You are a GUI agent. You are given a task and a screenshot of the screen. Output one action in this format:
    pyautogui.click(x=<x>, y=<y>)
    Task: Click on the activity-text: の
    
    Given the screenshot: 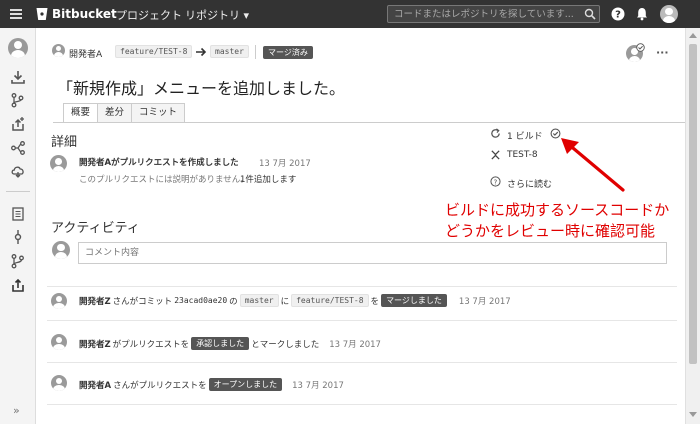 What is the action you would take?
    pyautogui.click(x=233, y=301)
    